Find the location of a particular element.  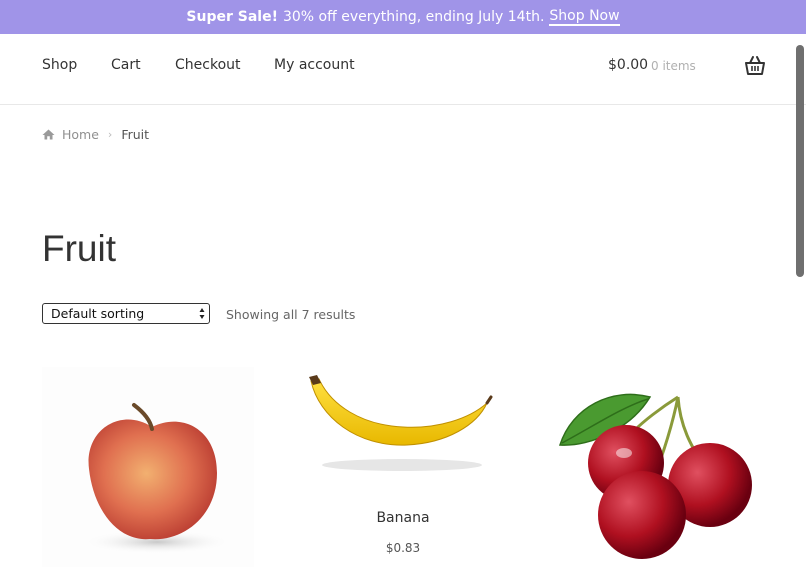

cherries-image is located at coordinates (658, 467).